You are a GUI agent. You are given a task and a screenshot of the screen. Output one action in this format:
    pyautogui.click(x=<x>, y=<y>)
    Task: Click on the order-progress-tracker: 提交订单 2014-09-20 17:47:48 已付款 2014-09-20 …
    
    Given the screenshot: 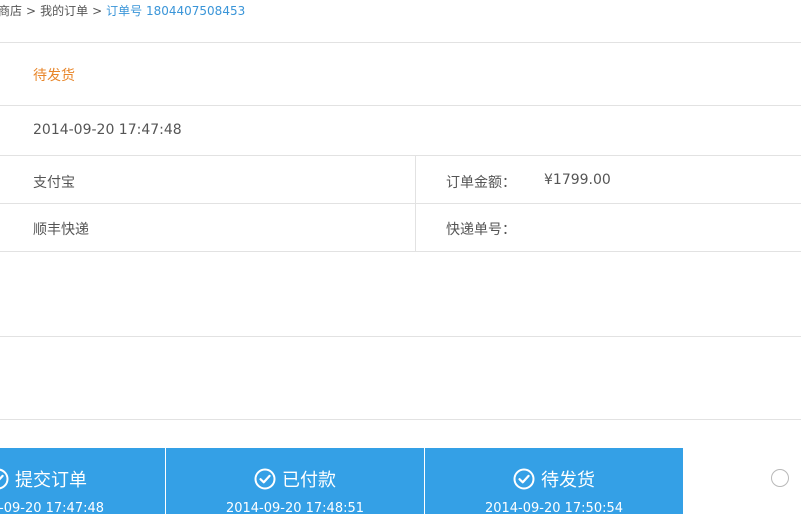 What is the action you would take?
    pyautogui.click(x=400, y=481)
    